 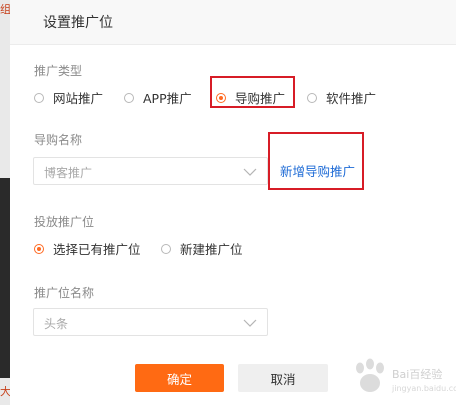 I want to click on placement-label: 投放推广位, so click(x=64, y=222).